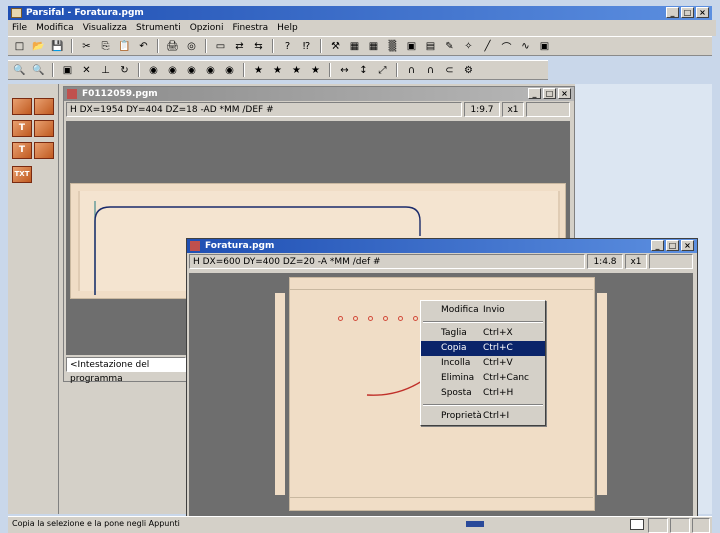 Image resolution: width=720 pixels, height=533 pixels. What do you see at coordinates (483, 378) in the screenshot?
I see `context-item-elimina: Elimina Ctrl+Canc` at bounding box center [483, 378].